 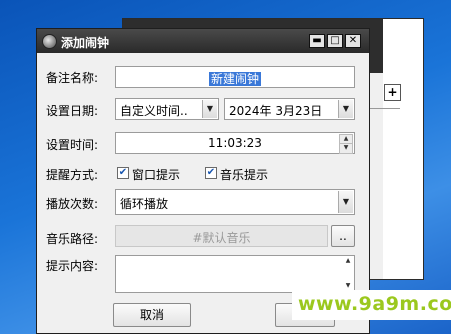 I want to click on spin-down-icon: ▼, so click(x=346, y=148).